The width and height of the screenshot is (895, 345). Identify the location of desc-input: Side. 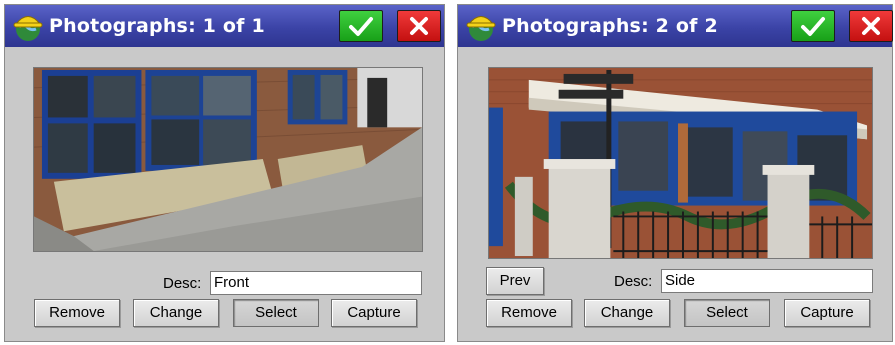
(767, 281).